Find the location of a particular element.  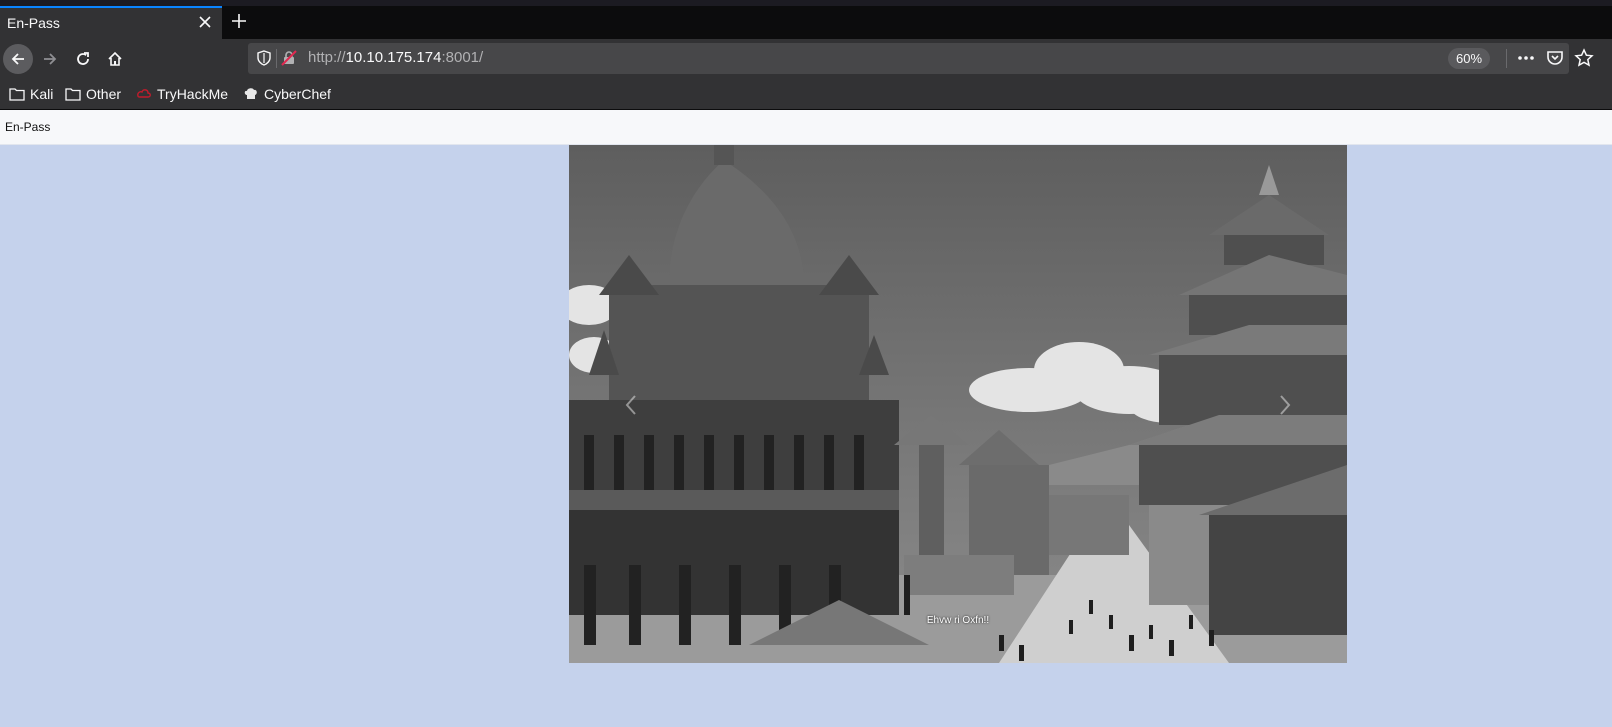

cyberchef-icon is located at coordinates (250, 93).